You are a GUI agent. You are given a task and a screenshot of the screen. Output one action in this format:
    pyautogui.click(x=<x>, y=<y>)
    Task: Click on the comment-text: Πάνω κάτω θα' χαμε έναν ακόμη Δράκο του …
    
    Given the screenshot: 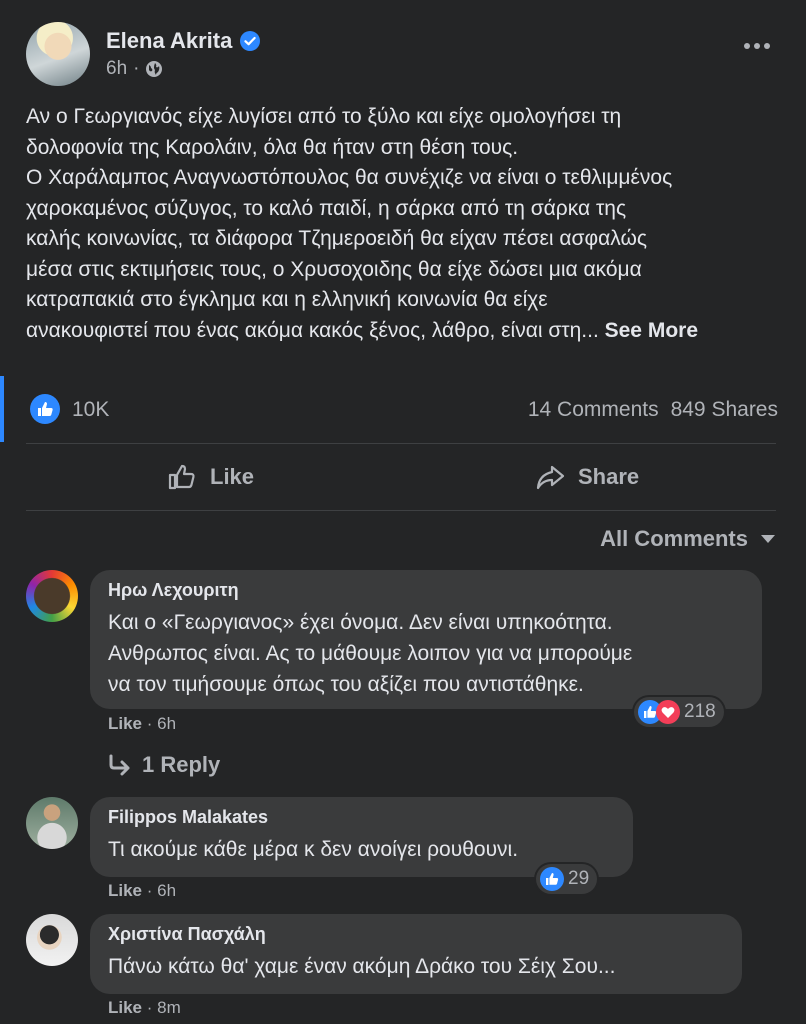 What is the action you would take?
    pyautogui.click(x=362, y=966)
    